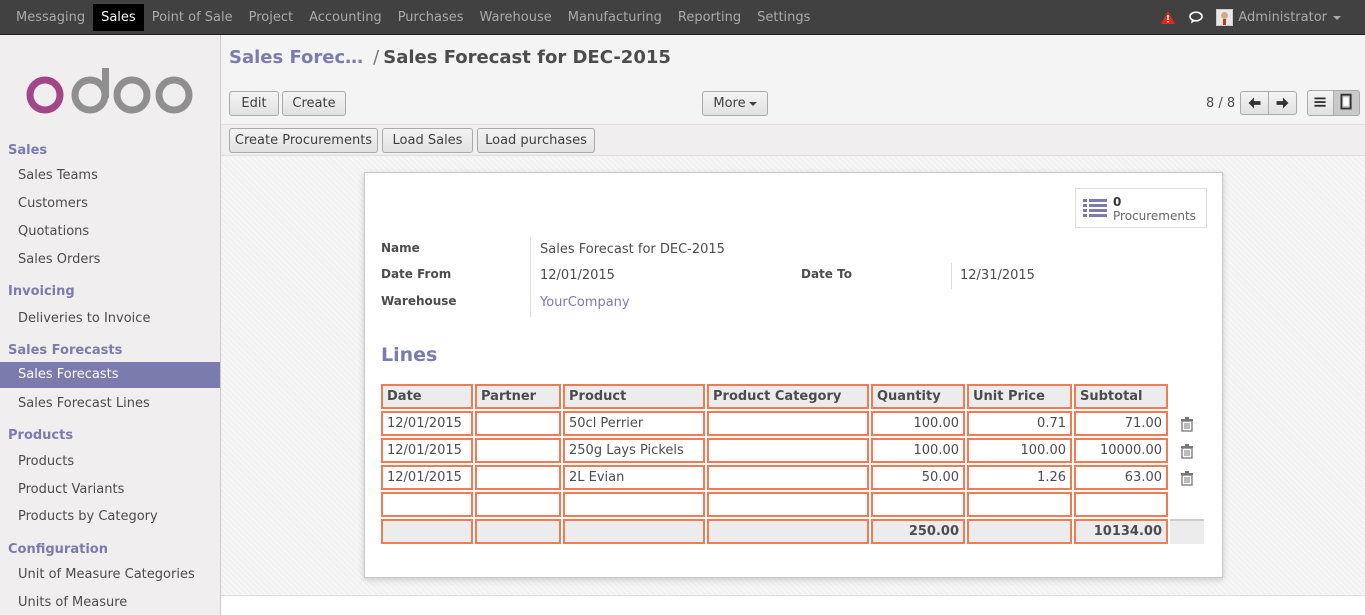 This screenshot has width=1365, height=615. Describe the element at coordinates (110, 176) in the screenshot. I see `sidebar-item-sales-teams: Sales Teams` at that location.